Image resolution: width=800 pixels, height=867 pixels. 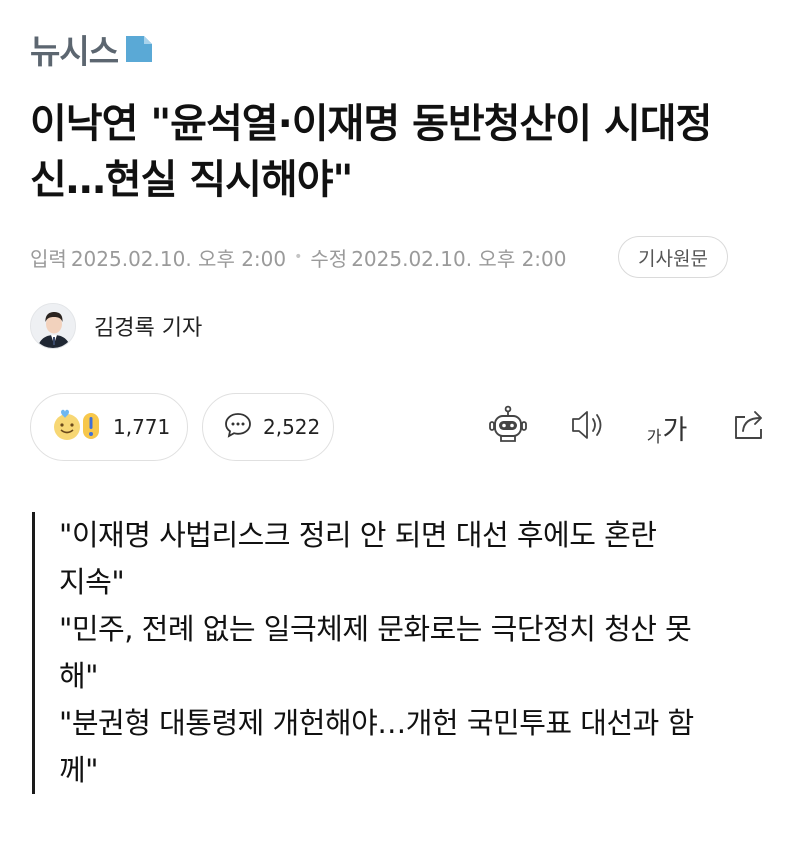 What do you see at coordinates (329, 258) in the screenshot?
I see `modified-label: 수정` at bounding box center [329, 258].